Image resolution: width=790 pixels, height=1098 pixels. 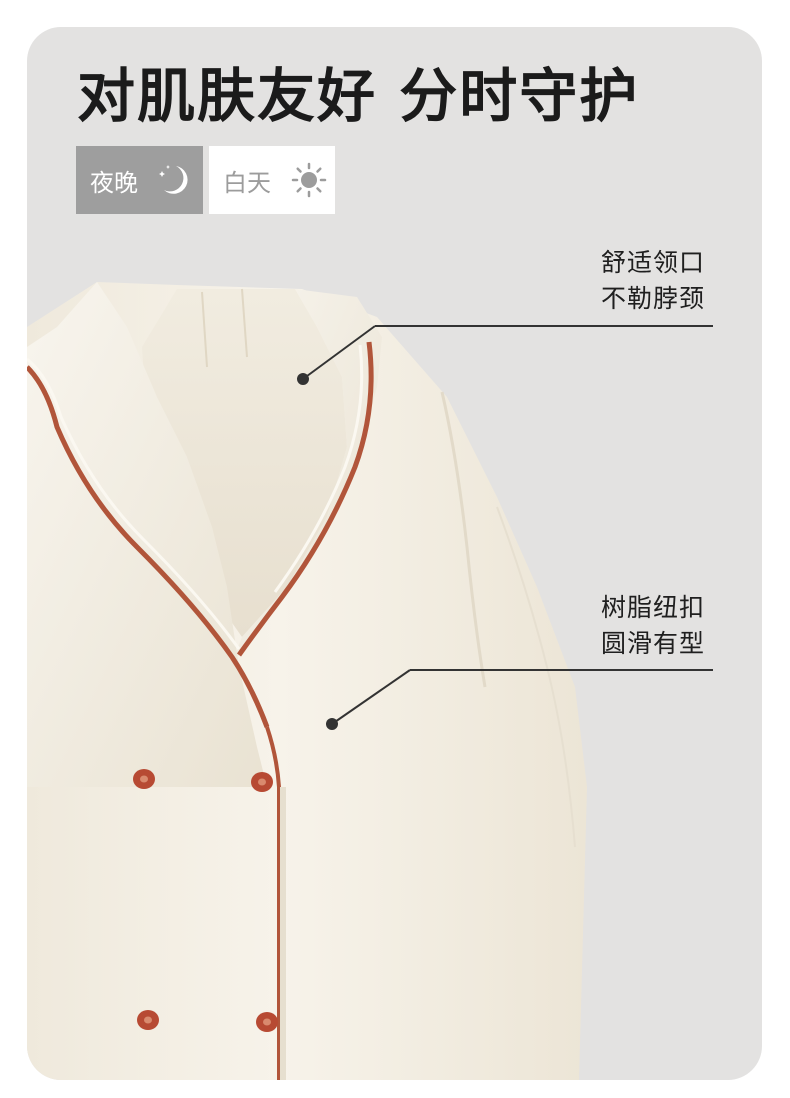 I want to click on page-headline: 对肌肤友好 分时守护, so click(x=358, y=96).